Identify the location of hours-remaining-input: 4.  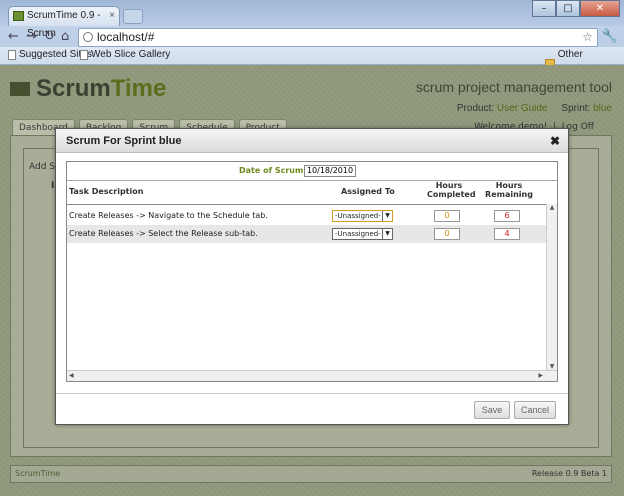
(507, 234).